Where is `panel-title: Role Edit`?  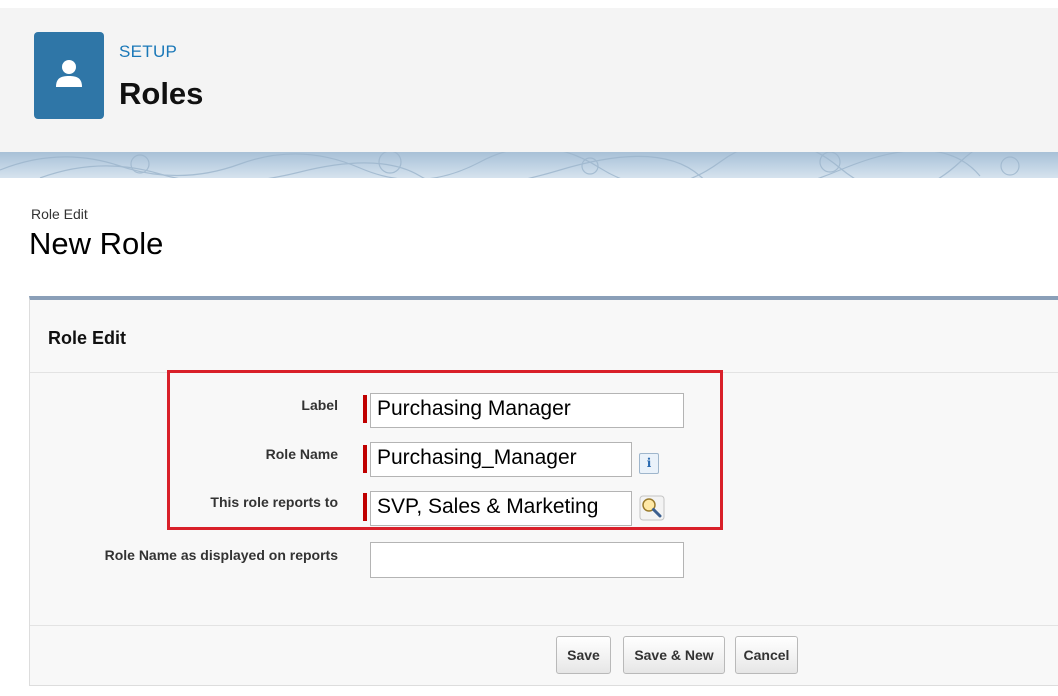 panel-title: Role Edit is located at coordinates (87, 338).